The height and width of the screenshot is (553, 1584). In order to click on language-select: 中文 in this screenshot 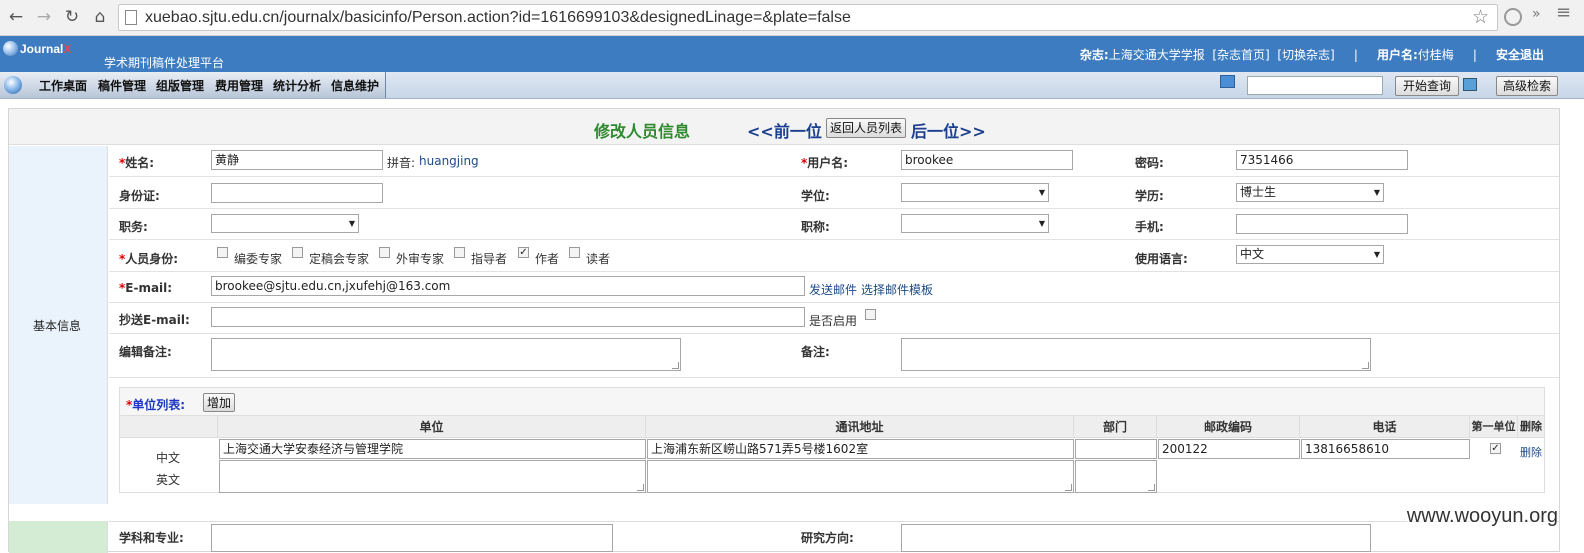, I will do `click(1310, 254)`.